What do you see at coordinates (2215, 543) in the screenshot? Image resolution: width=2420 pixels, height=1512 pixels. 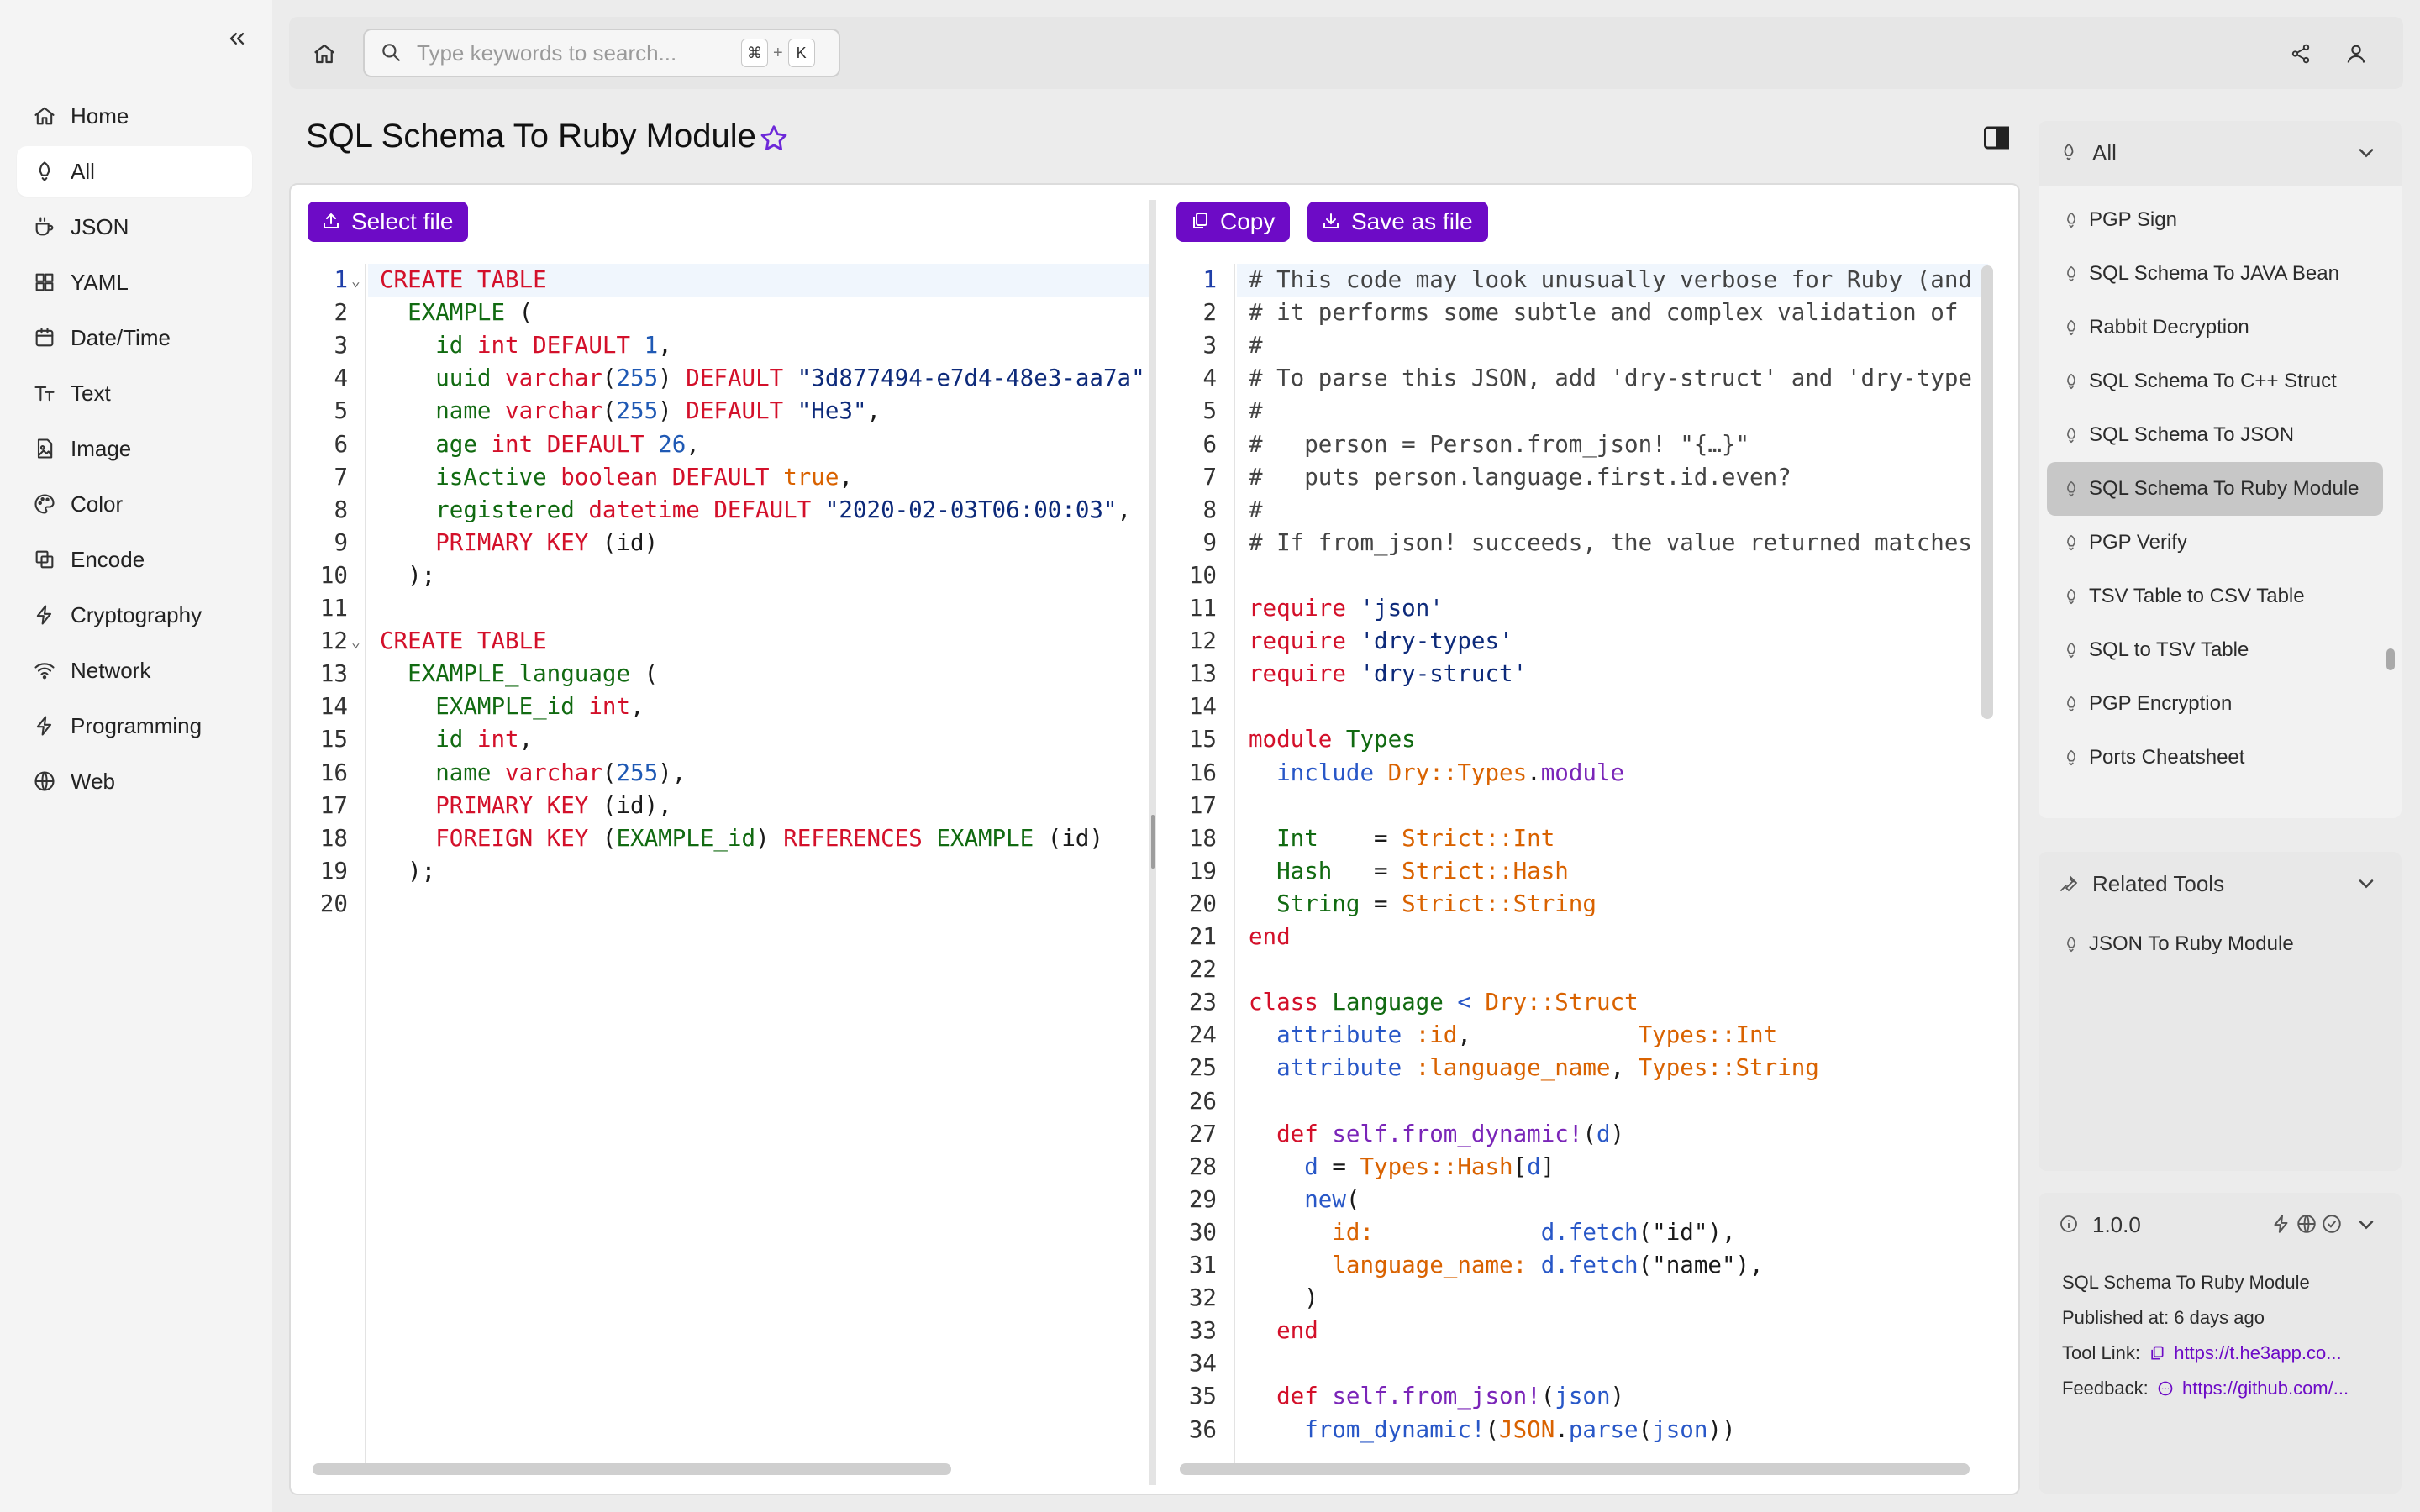 I see `tool-list-item: PGP Verify` at bounding box center [2215, 543].